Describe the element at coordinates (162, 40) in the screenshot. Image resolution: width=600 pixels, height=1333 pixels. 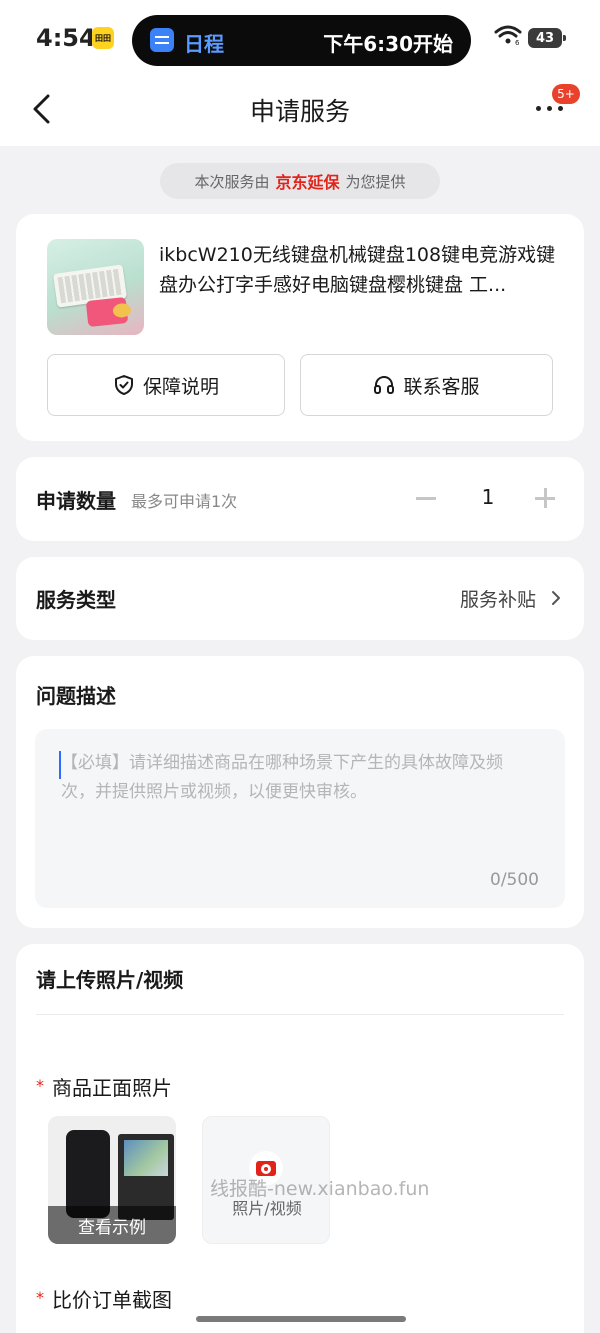
I see `calendar-icon` at that location.